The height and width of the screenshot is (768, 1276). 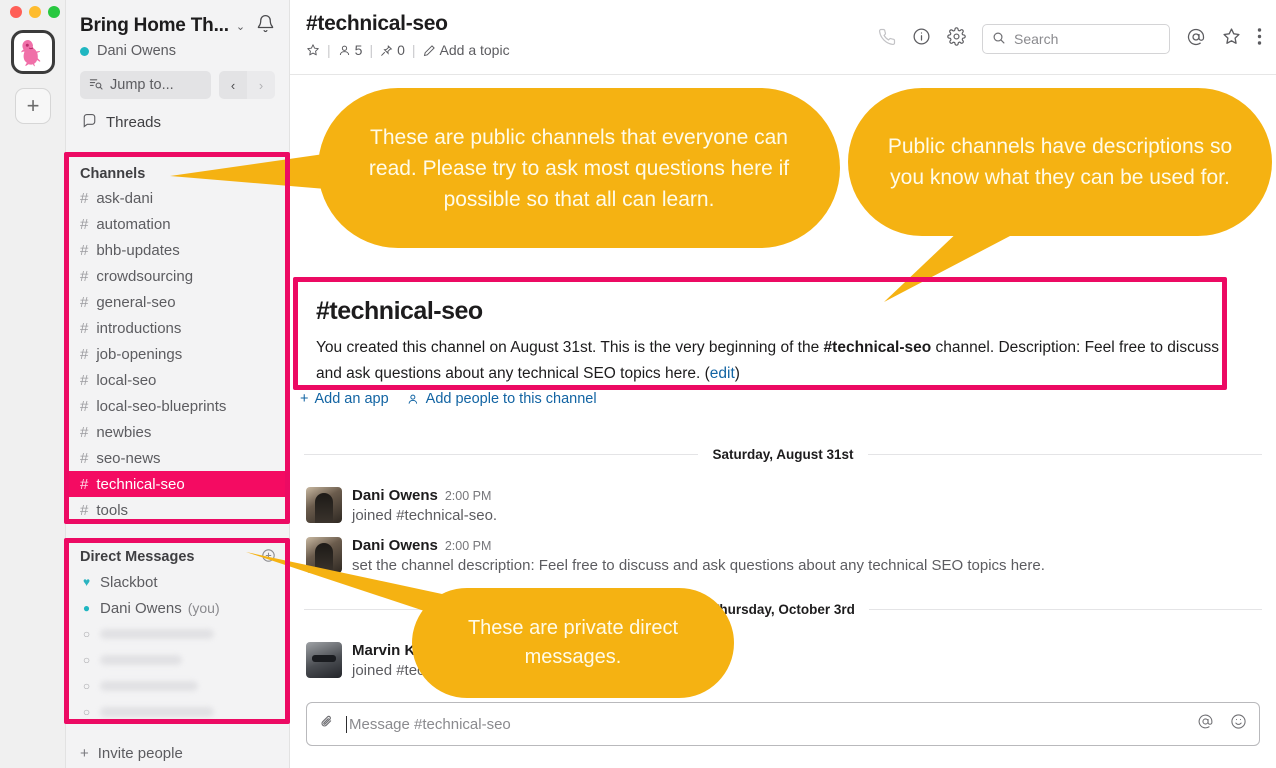 I want to click on nav-forward-button: ›, so click(x=261, y=85).